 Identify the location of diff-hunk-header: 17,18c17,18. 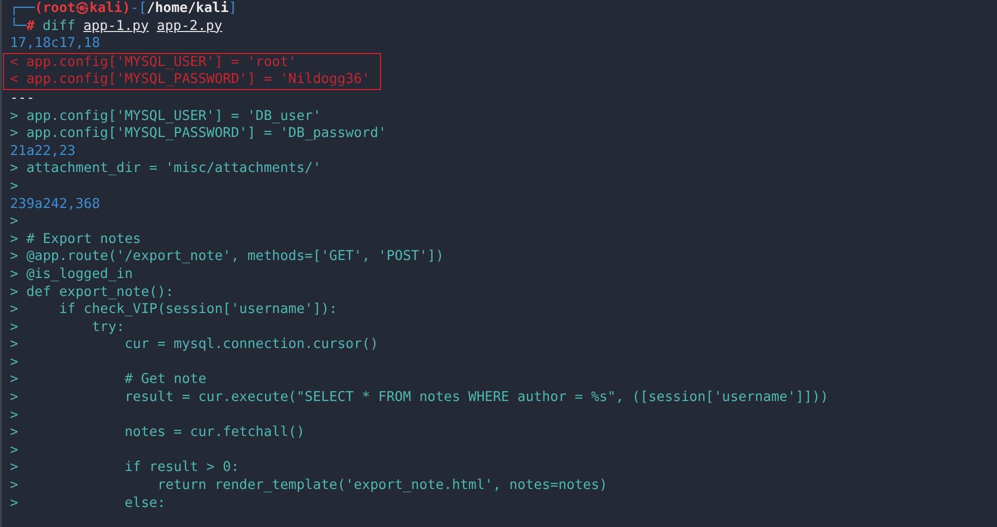
(56, 44).